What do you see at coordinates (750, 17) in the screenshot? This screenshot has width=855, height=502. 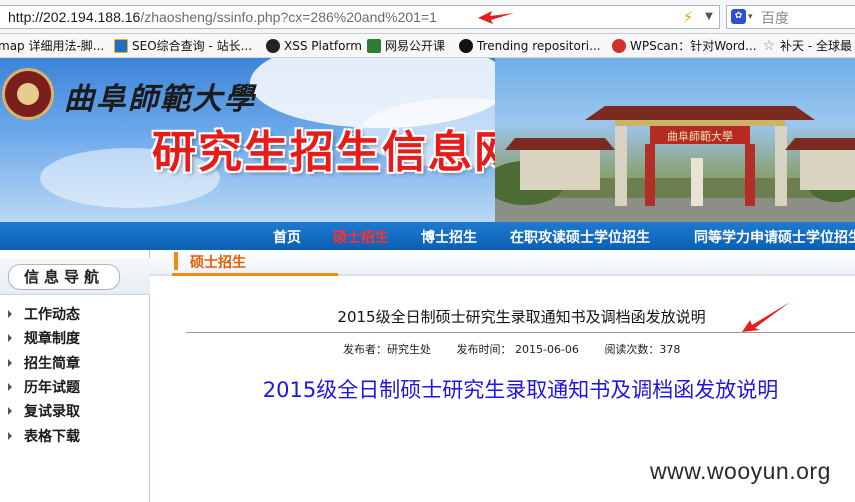 I see `chevron-down-icon: ▾` at bounding box center [750, 17].